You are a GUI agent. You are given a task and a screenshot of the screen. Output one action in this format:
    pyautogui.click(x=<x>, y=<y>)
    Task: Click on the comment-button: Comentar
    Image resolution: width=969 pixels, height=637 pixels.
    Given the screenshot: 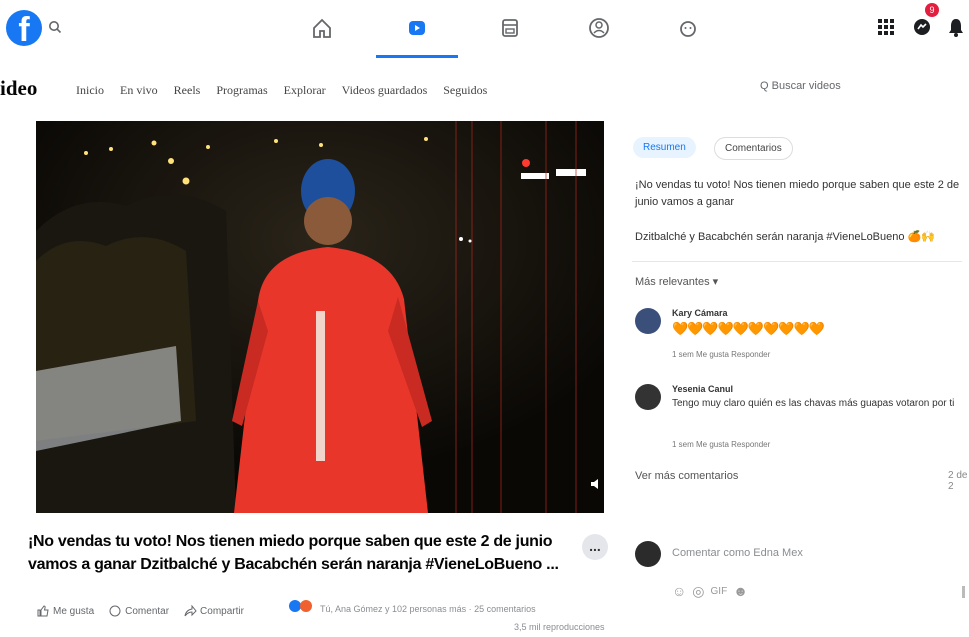 What is the action you would take?
    pyautogui.click(x=138, y=611)
    